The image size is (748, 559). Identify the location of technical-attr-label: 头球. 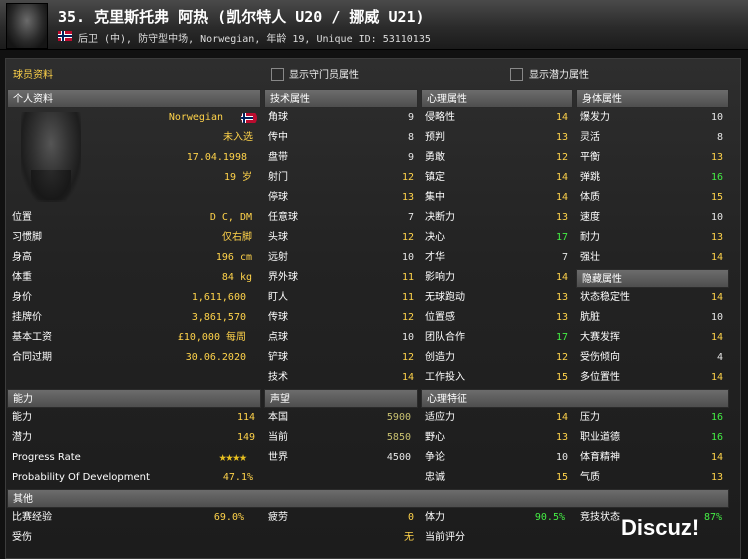
(278, 237).